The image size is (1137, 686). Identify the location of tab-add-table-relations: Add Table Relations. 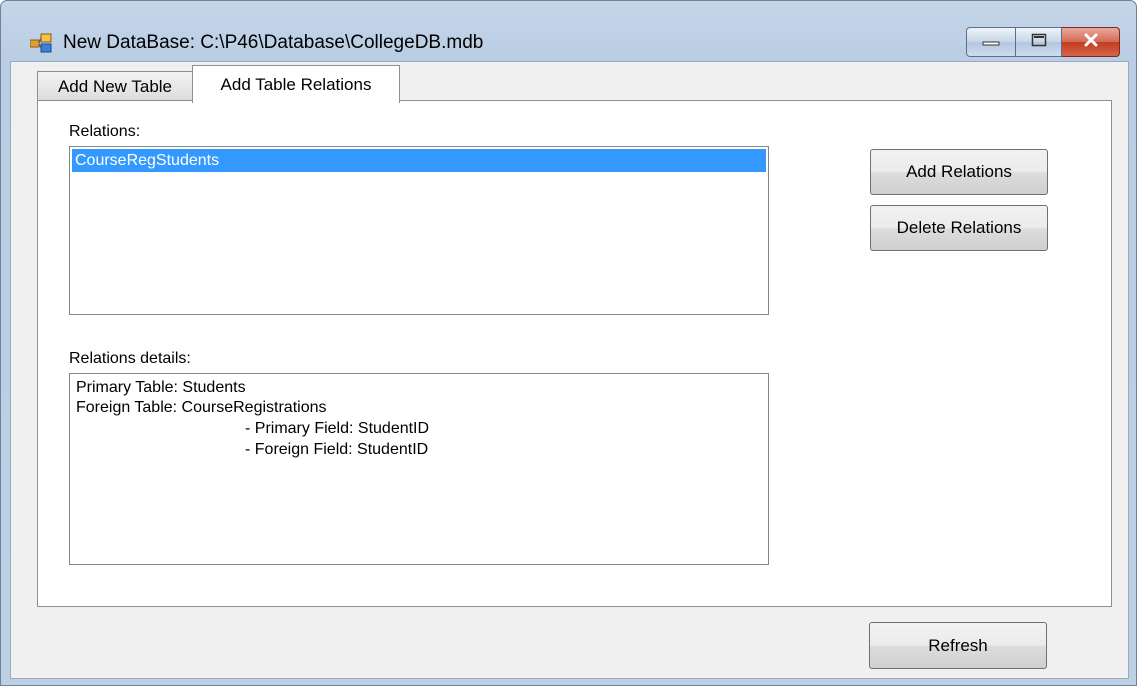
(296, 84).